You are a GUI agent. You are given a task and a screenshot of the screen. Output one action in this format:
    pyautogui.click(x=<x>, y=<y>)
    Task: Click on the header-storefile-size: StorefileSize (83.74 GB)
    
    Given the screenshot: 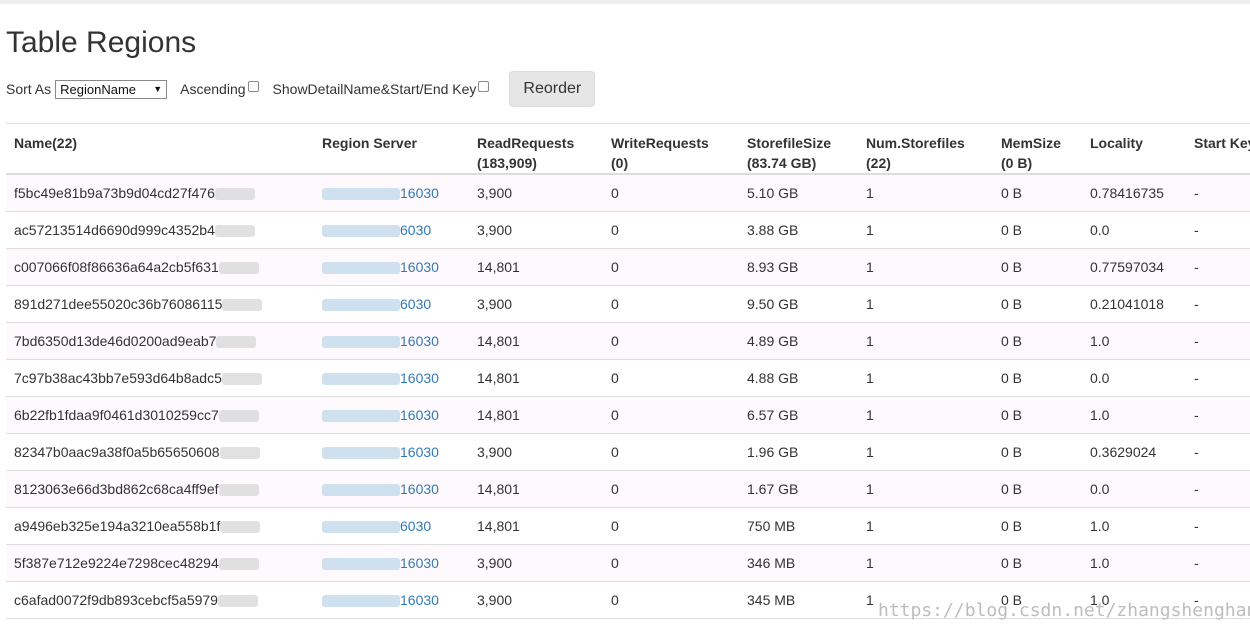 What is the action you would take?
    pyautogui.click(x=798, y=149)
    